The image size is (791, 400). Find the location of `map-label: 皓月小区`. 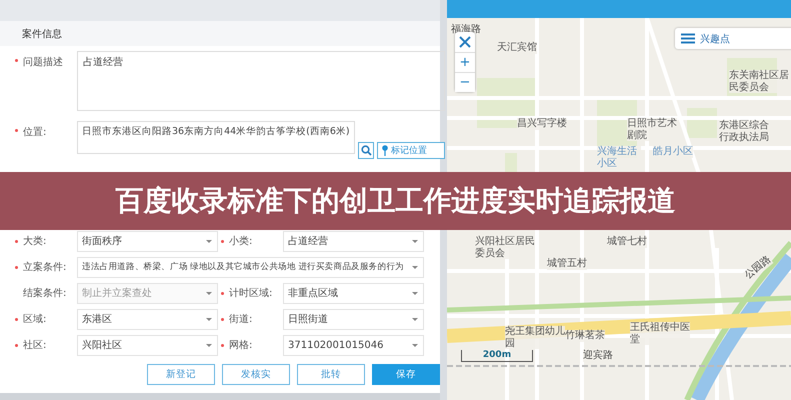

map-label: 皓月小区 is located at coordinates (673, 152).